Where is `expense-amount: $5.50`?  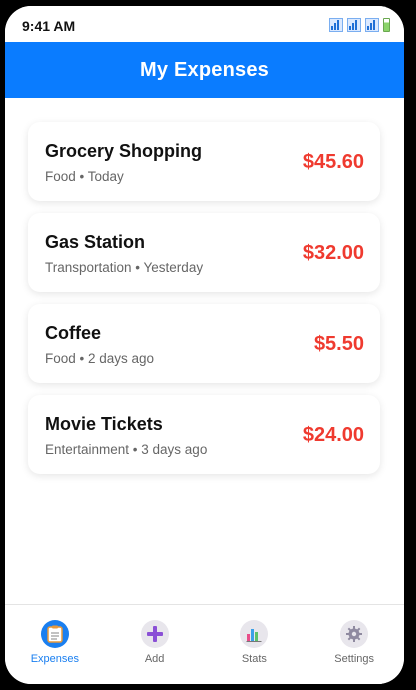
expense-amount: $5.50 is located at coordinates (338, 344).